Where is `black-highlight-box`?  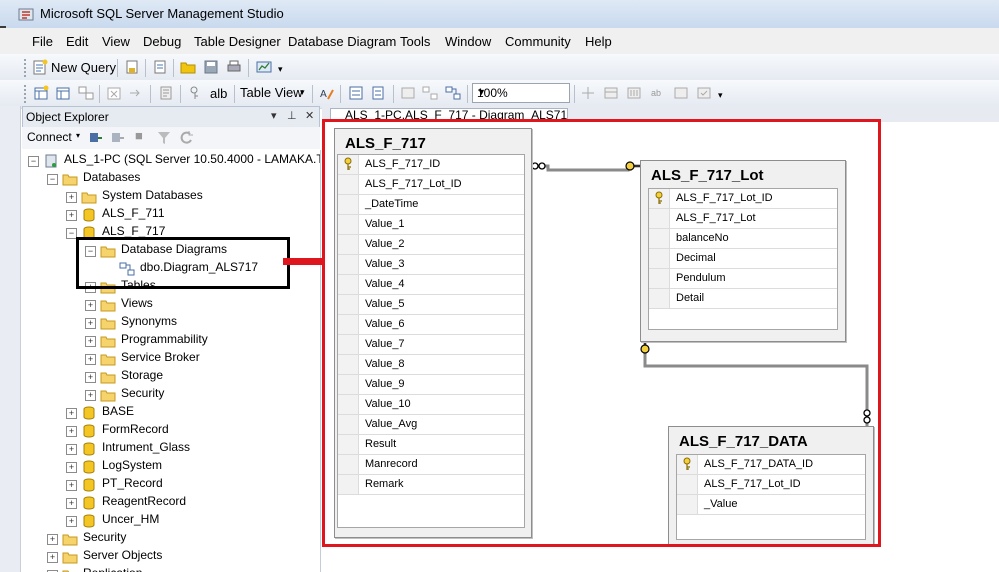 black-highlight-box is located at coordinates (183, 263).